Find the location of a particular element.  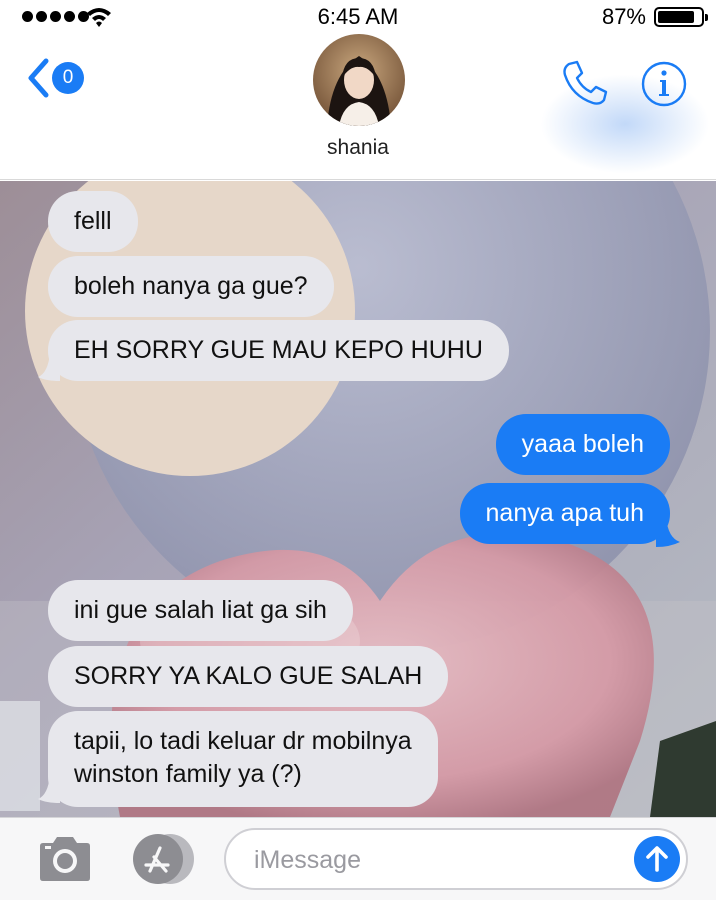

message-line: tapii, lo tadi keluar dr mobilnya is located at coordinates (243, 741).